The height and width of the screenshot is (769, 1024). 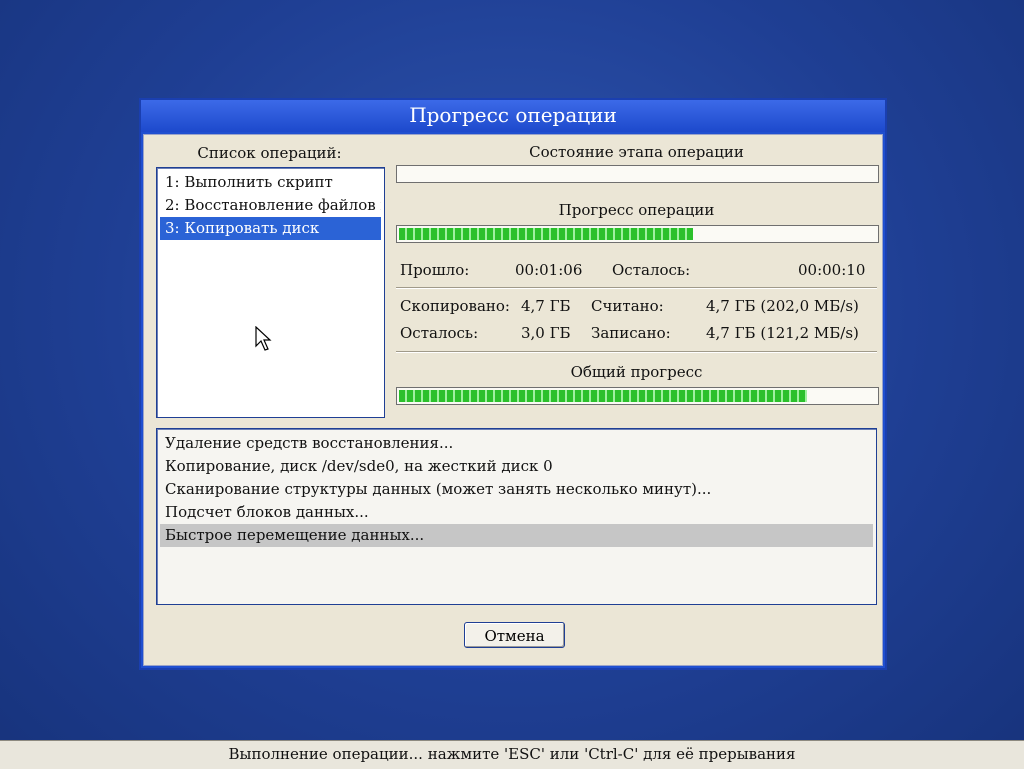 I want to click on operation-progress-bar, so click(x=637, y=234).